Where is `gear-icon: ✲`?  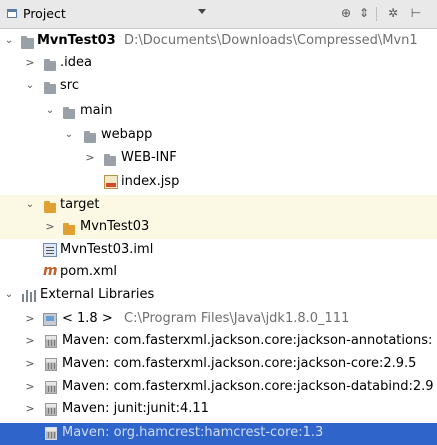 gear-icon: ✲ is located at coordinates (393, 13).